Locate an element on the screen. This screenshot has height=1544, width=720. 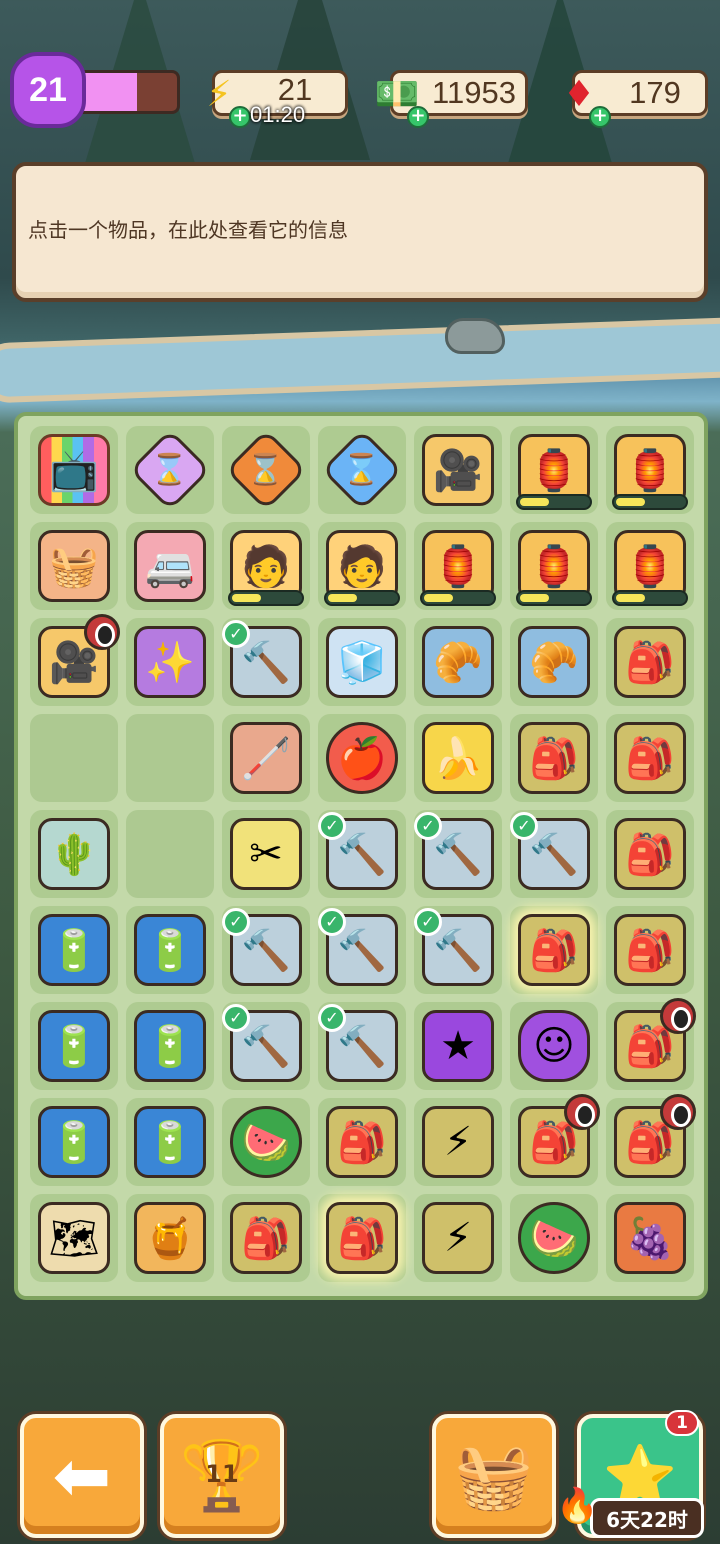
energy-backpack-item: ⚡ is located at coordinates (458, 1142).